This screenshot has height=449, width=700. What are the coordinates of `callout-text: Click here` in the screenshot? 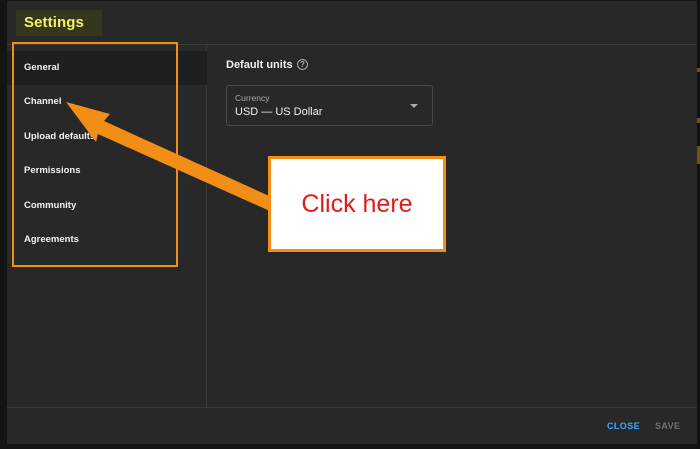 It's located at (357, 204).